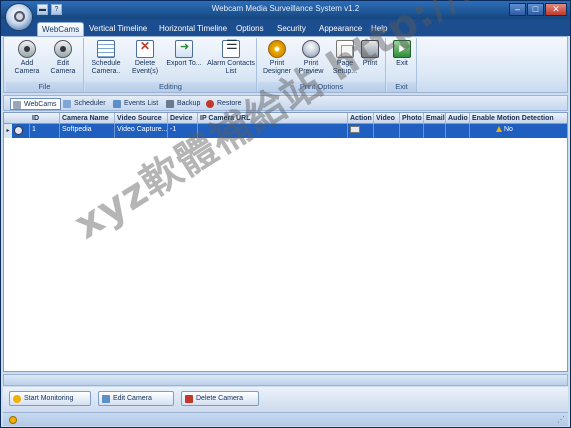 The image size is (571, 428). I want to click on row-selector: ▸, so click(8, 131).